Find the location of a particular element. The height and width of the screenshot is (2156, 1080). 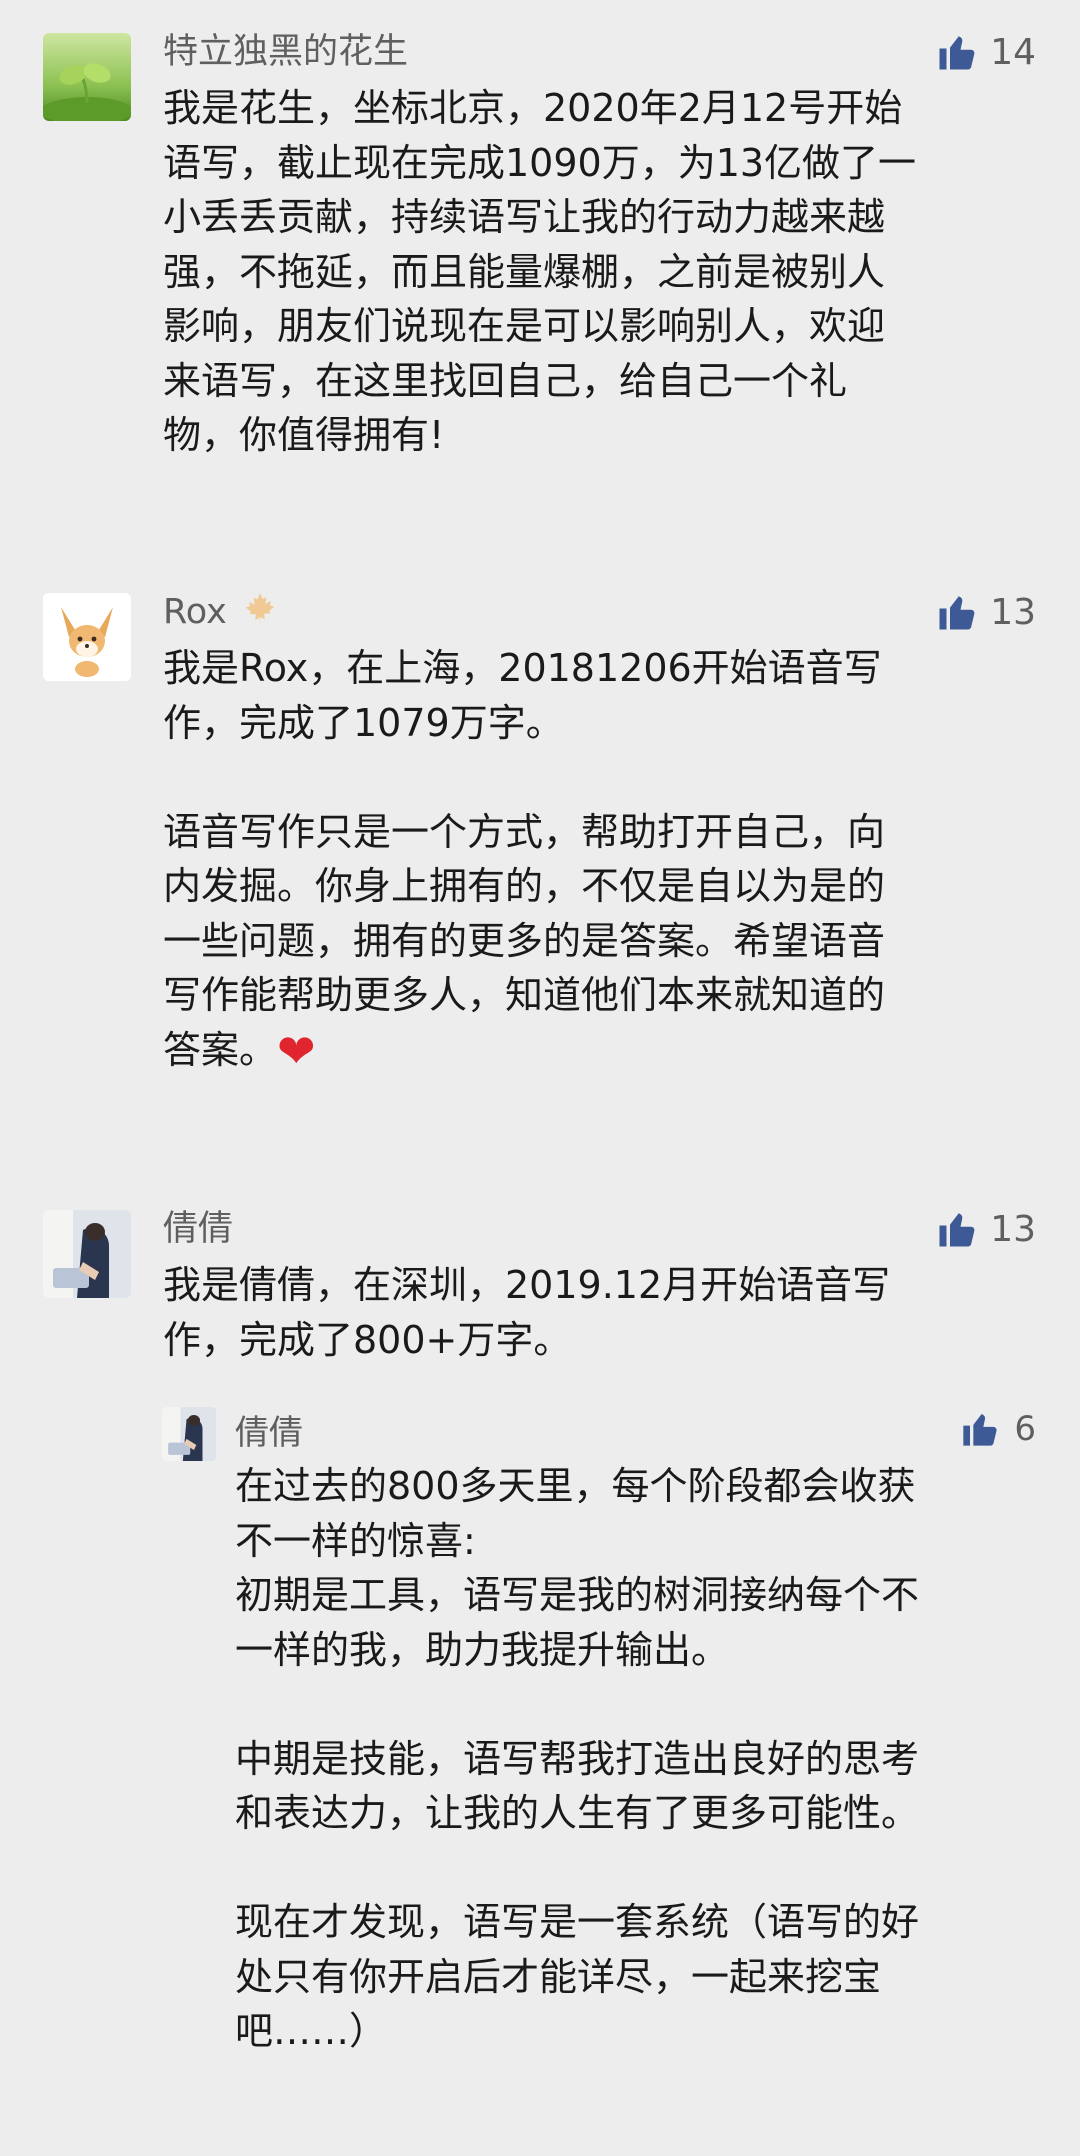

reply-line: 中期是技能，语写帮我打造出良好的思考 is located at coordinates (577, 1758).